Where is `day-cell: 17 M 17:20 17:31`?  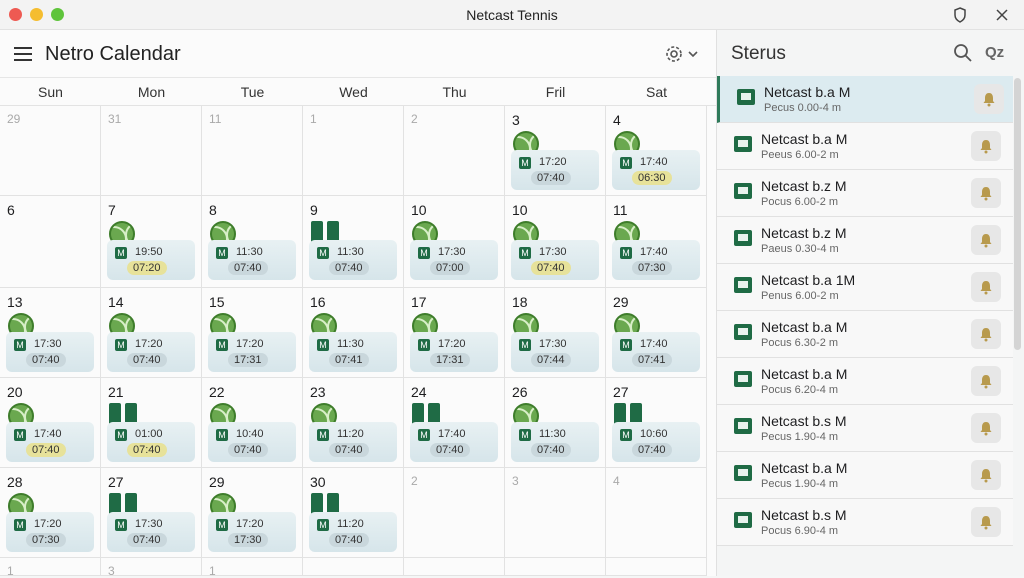
day-cell: 17 M 17:20 17:31 is located at coordinates (454, 333).